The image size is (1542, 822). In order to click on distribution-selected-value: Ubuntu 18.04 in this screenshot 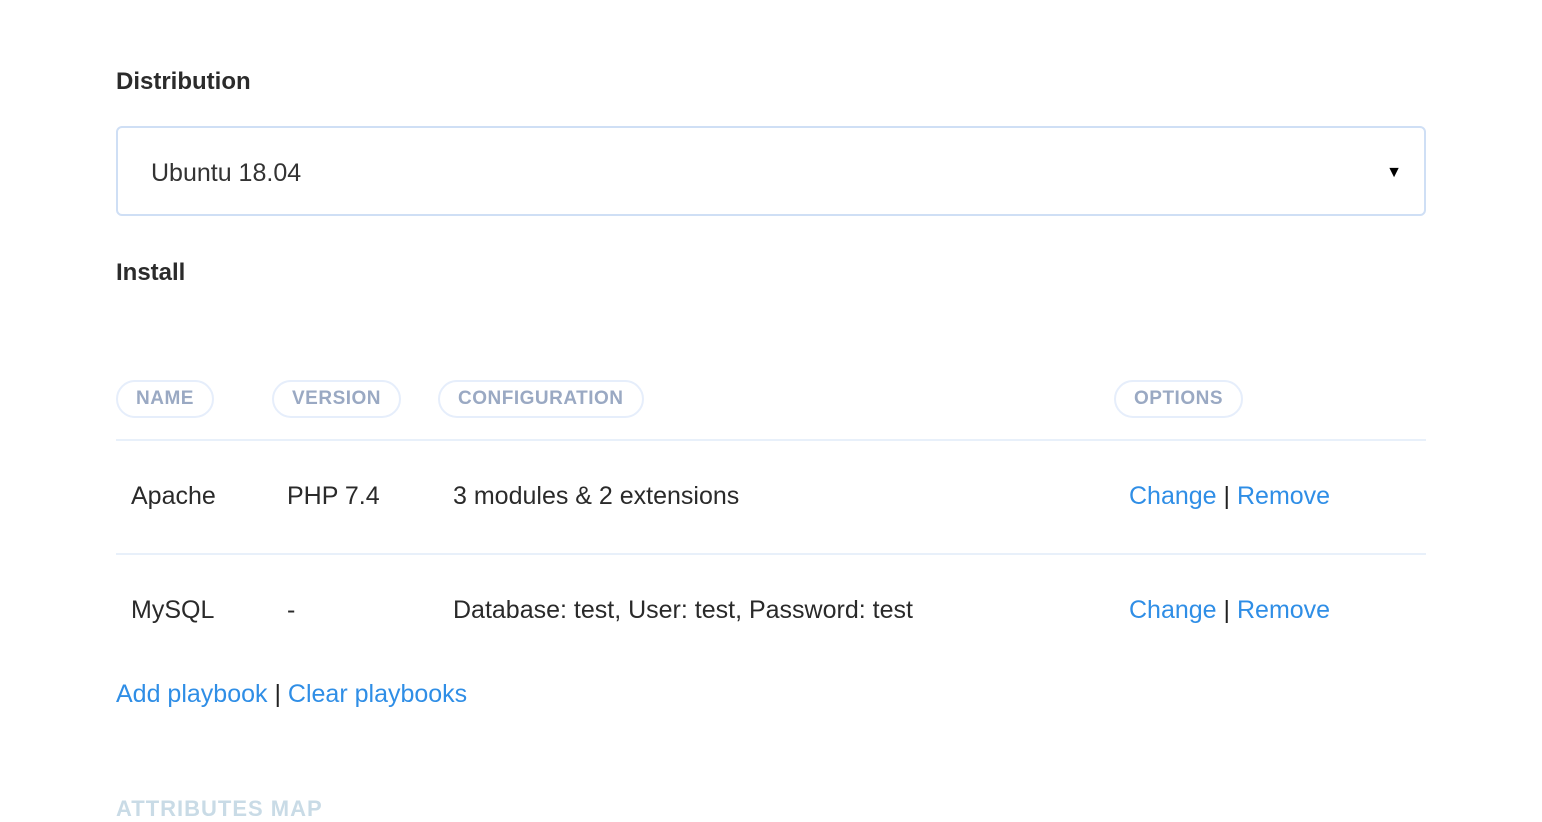, I will do `click(226, 173)`.